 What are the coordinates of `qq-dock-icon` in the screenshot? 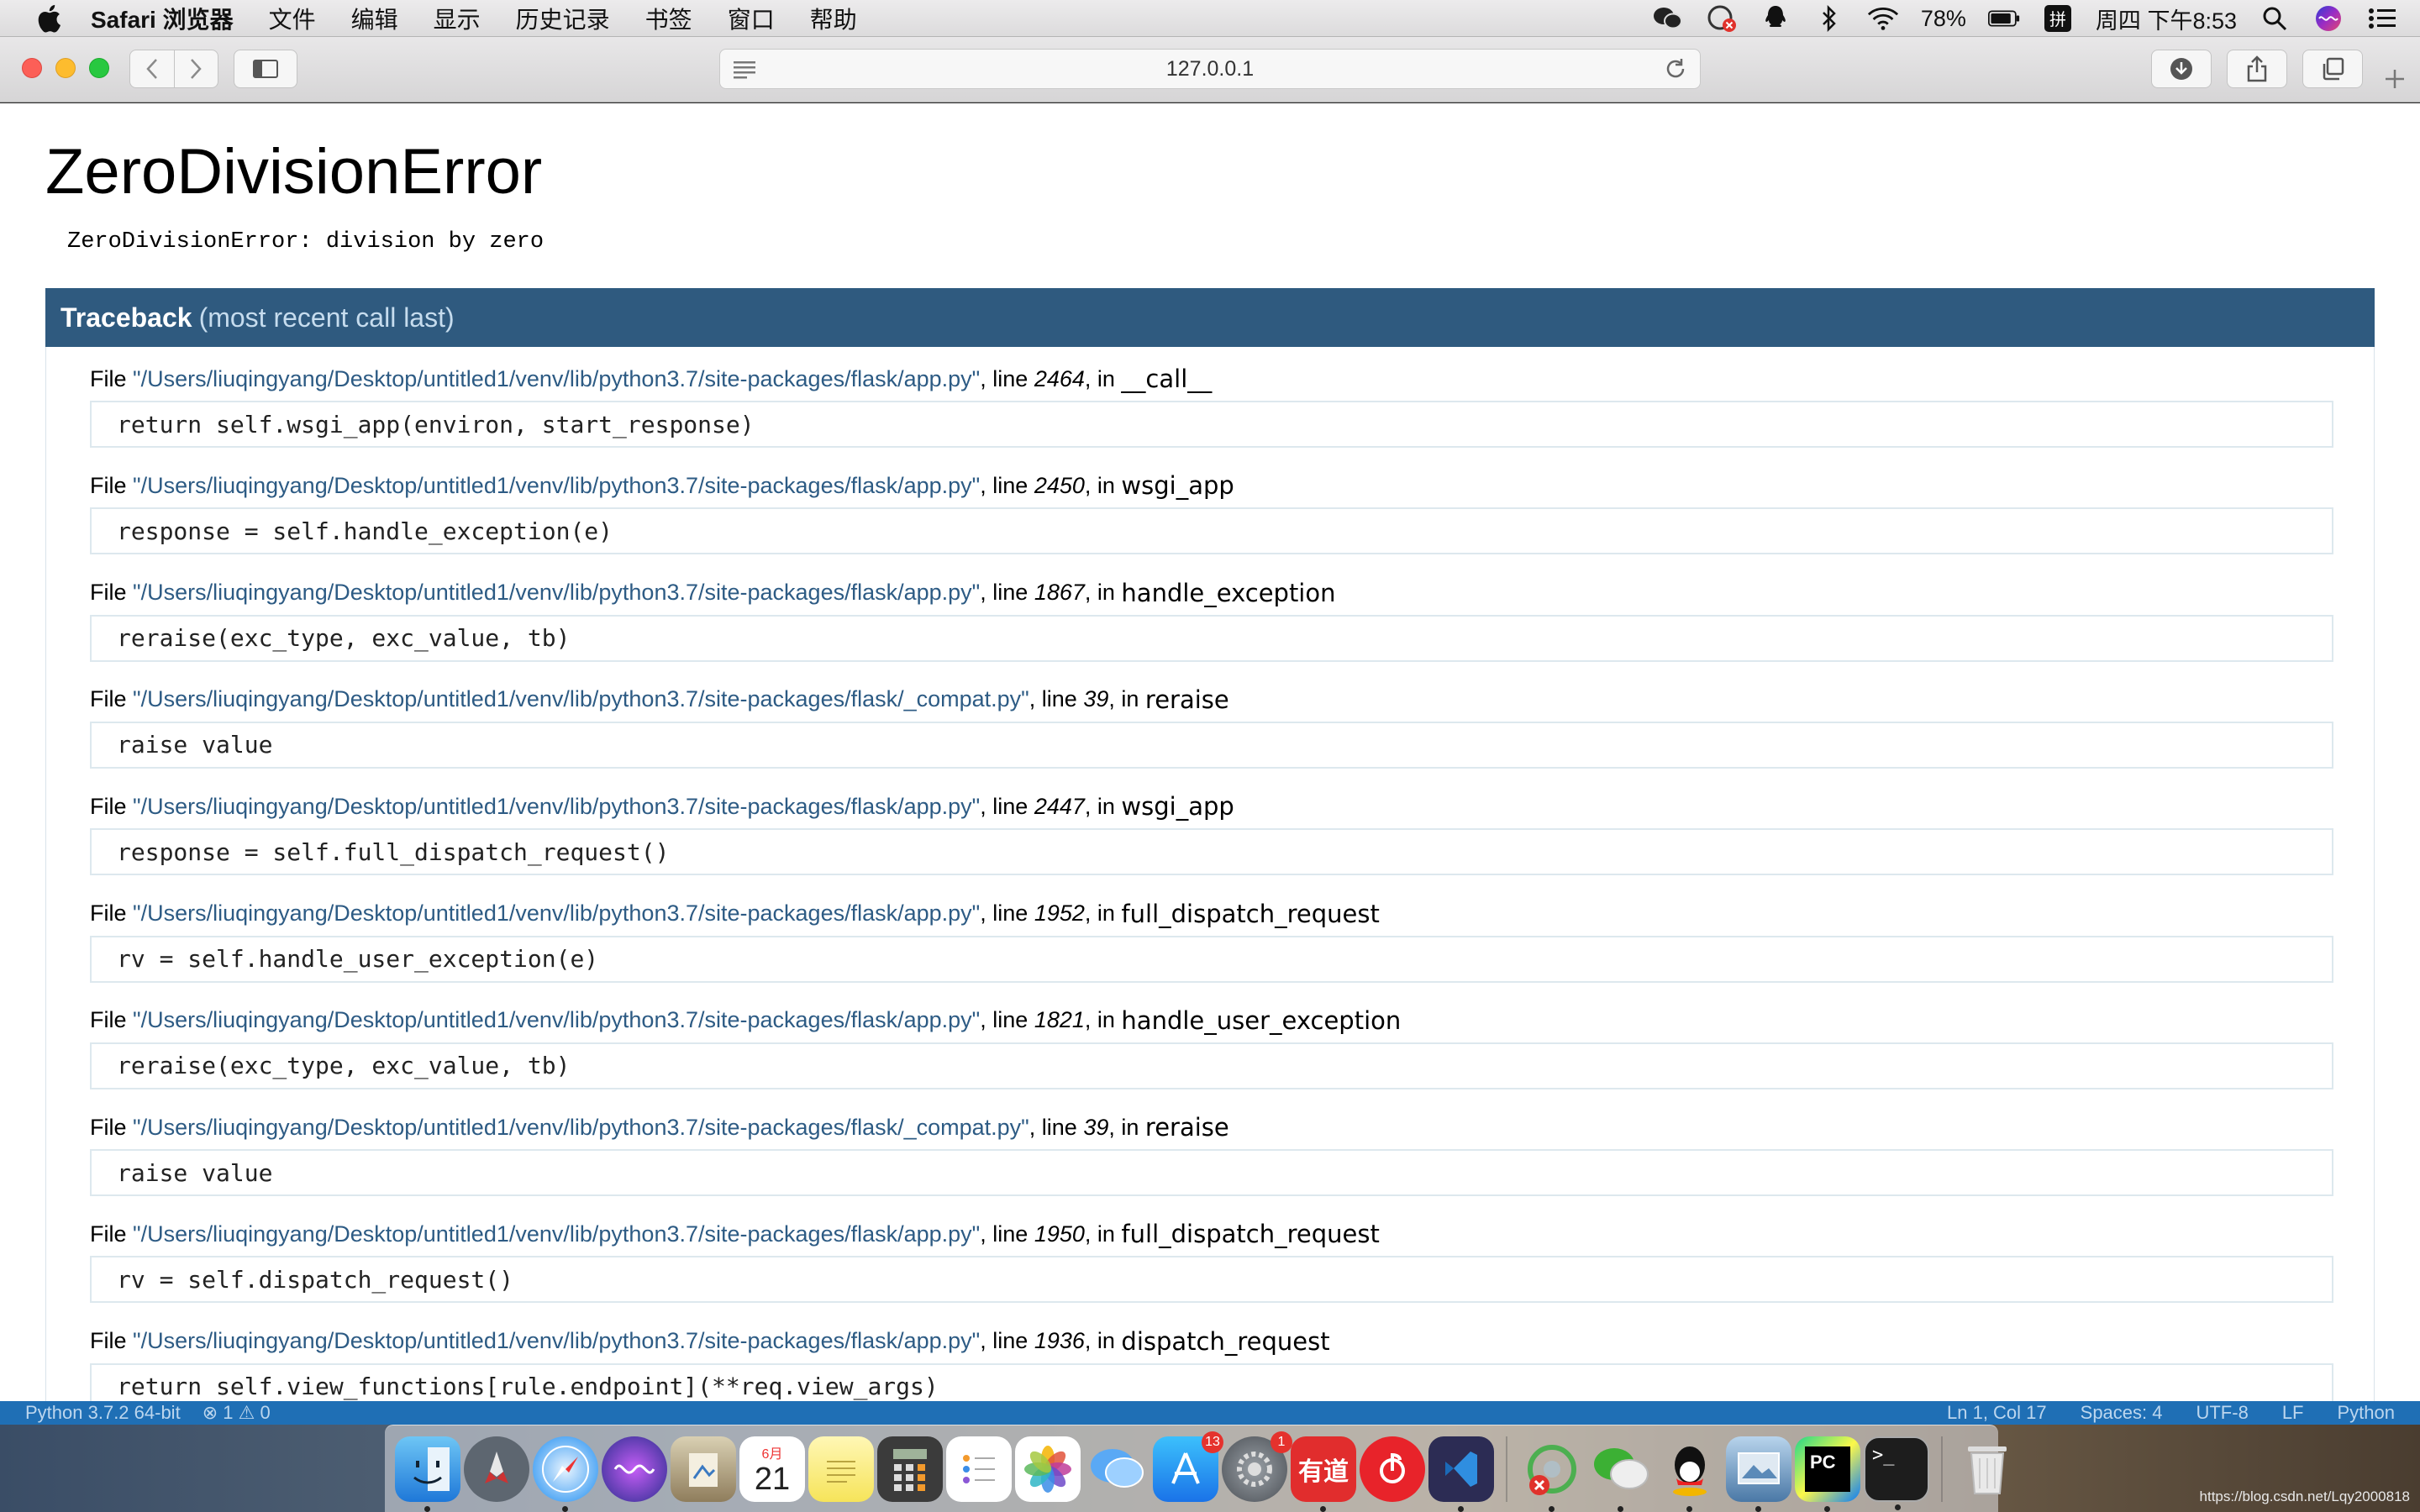 It's located at (1690, 1474).